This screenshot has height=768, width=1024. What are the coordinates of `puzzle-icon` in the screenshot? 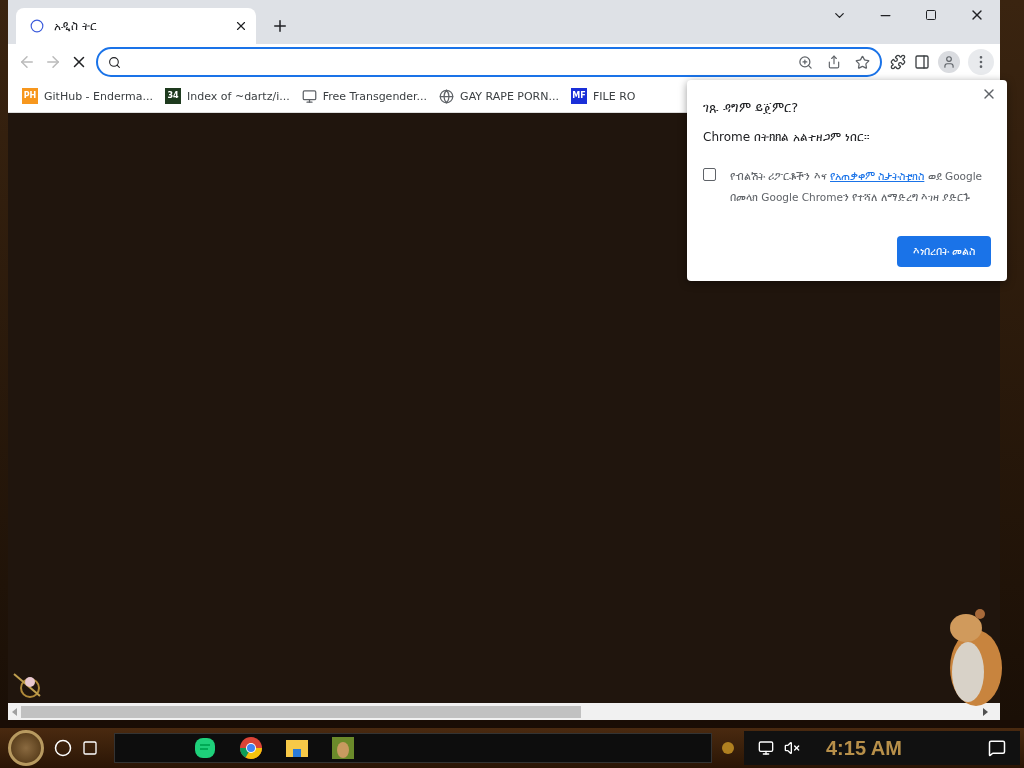 It's located at (898, 62).